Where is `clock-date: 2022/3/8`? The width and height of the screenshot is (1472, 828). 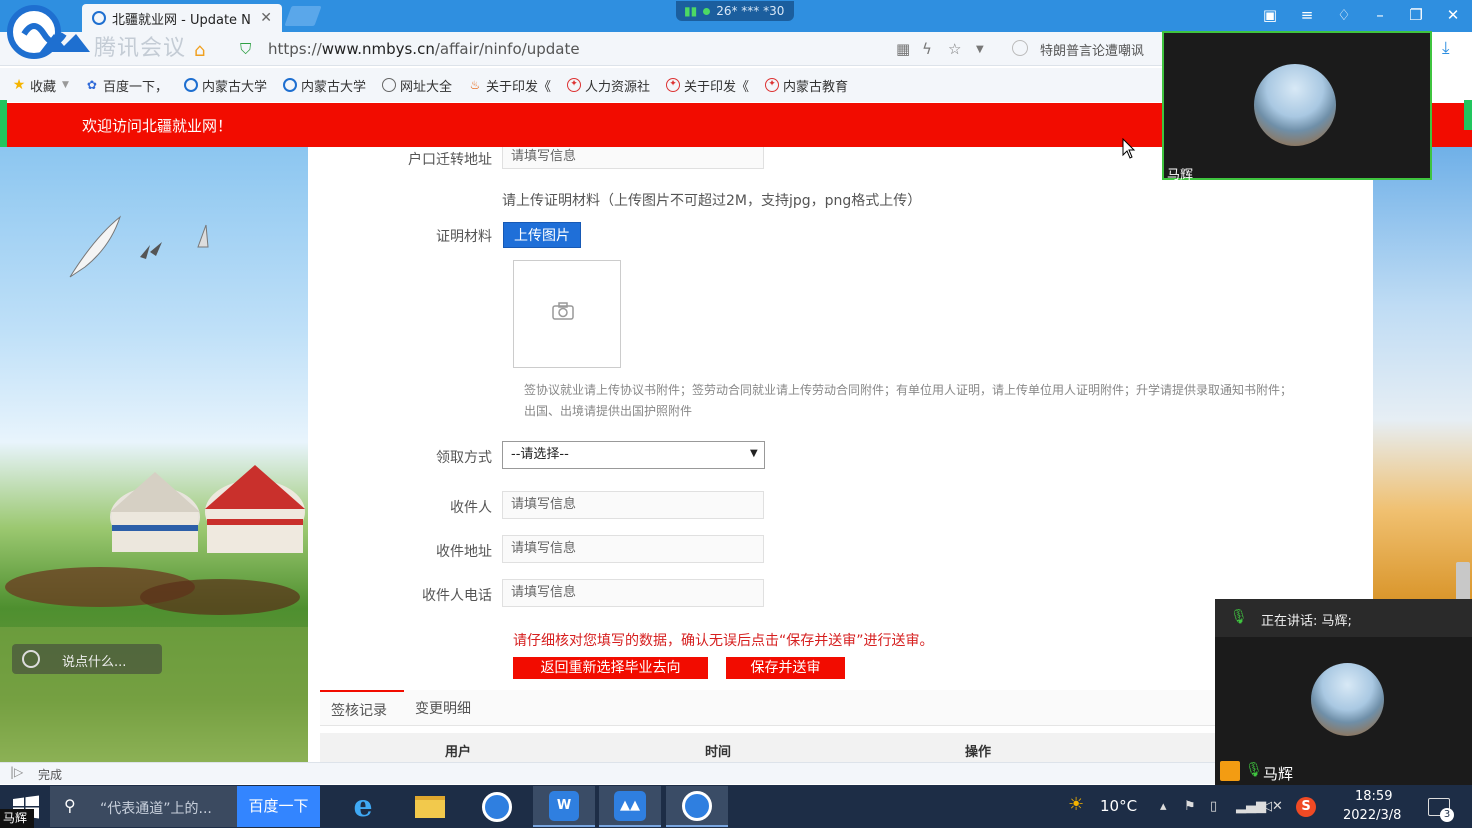
clock-date: 2022/3/8 is located at coordinates (1372, 815).